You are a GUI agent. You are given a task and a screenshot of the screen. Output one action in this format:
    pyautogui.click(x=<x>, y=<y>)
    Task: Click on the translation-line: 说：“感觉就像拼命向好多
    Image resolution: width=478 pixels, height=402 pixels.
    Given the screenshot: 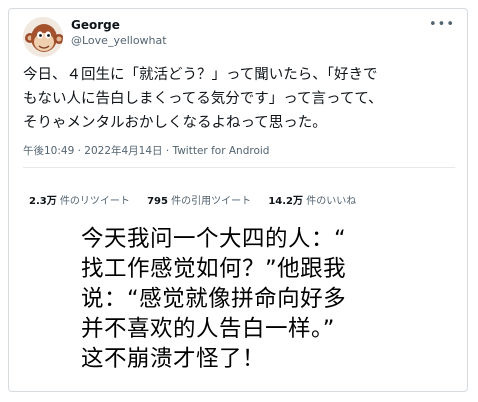 What is the action you would take?
    pyautogui.click(x=214, y=299)
    